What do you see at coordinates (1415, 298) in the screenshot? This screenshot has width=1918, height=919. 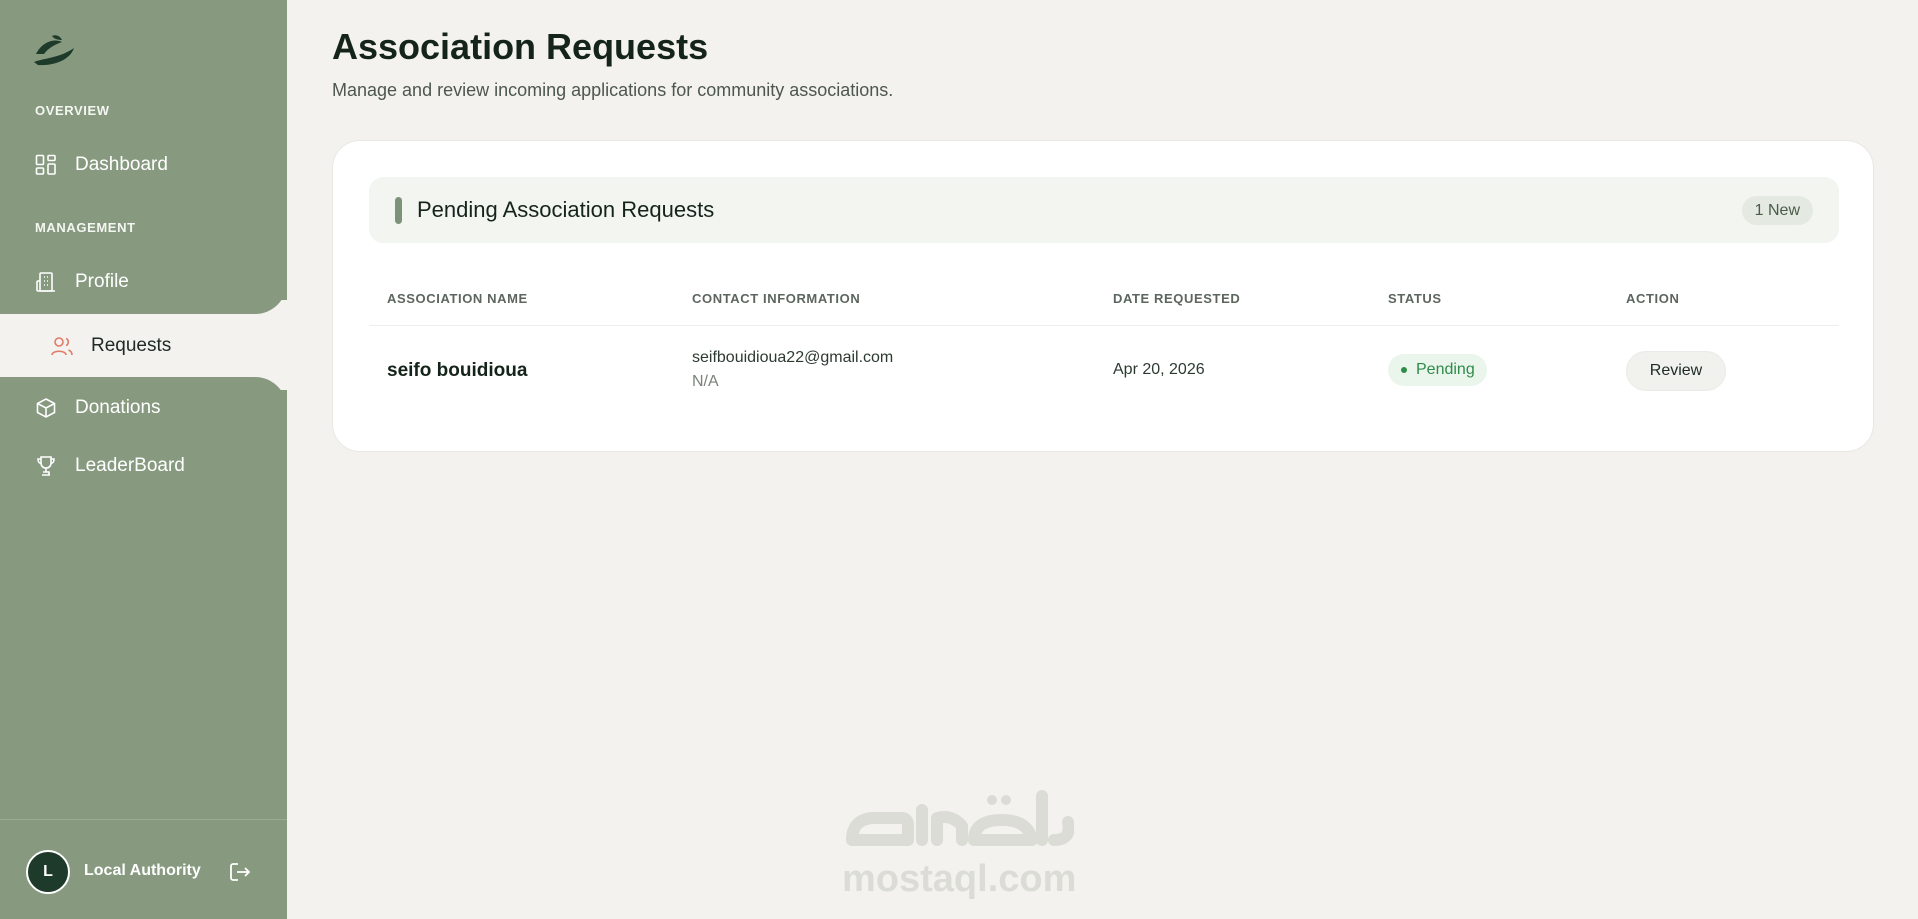 I see `column-header-status: STATUS` at bounding box center [1415, 298].